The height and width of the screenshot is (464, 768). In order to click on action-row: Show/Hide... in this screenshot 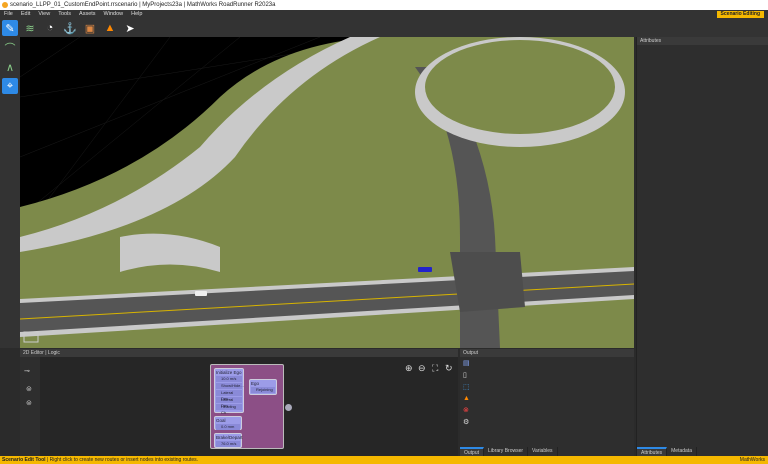, I will do `click(230, 386)`.